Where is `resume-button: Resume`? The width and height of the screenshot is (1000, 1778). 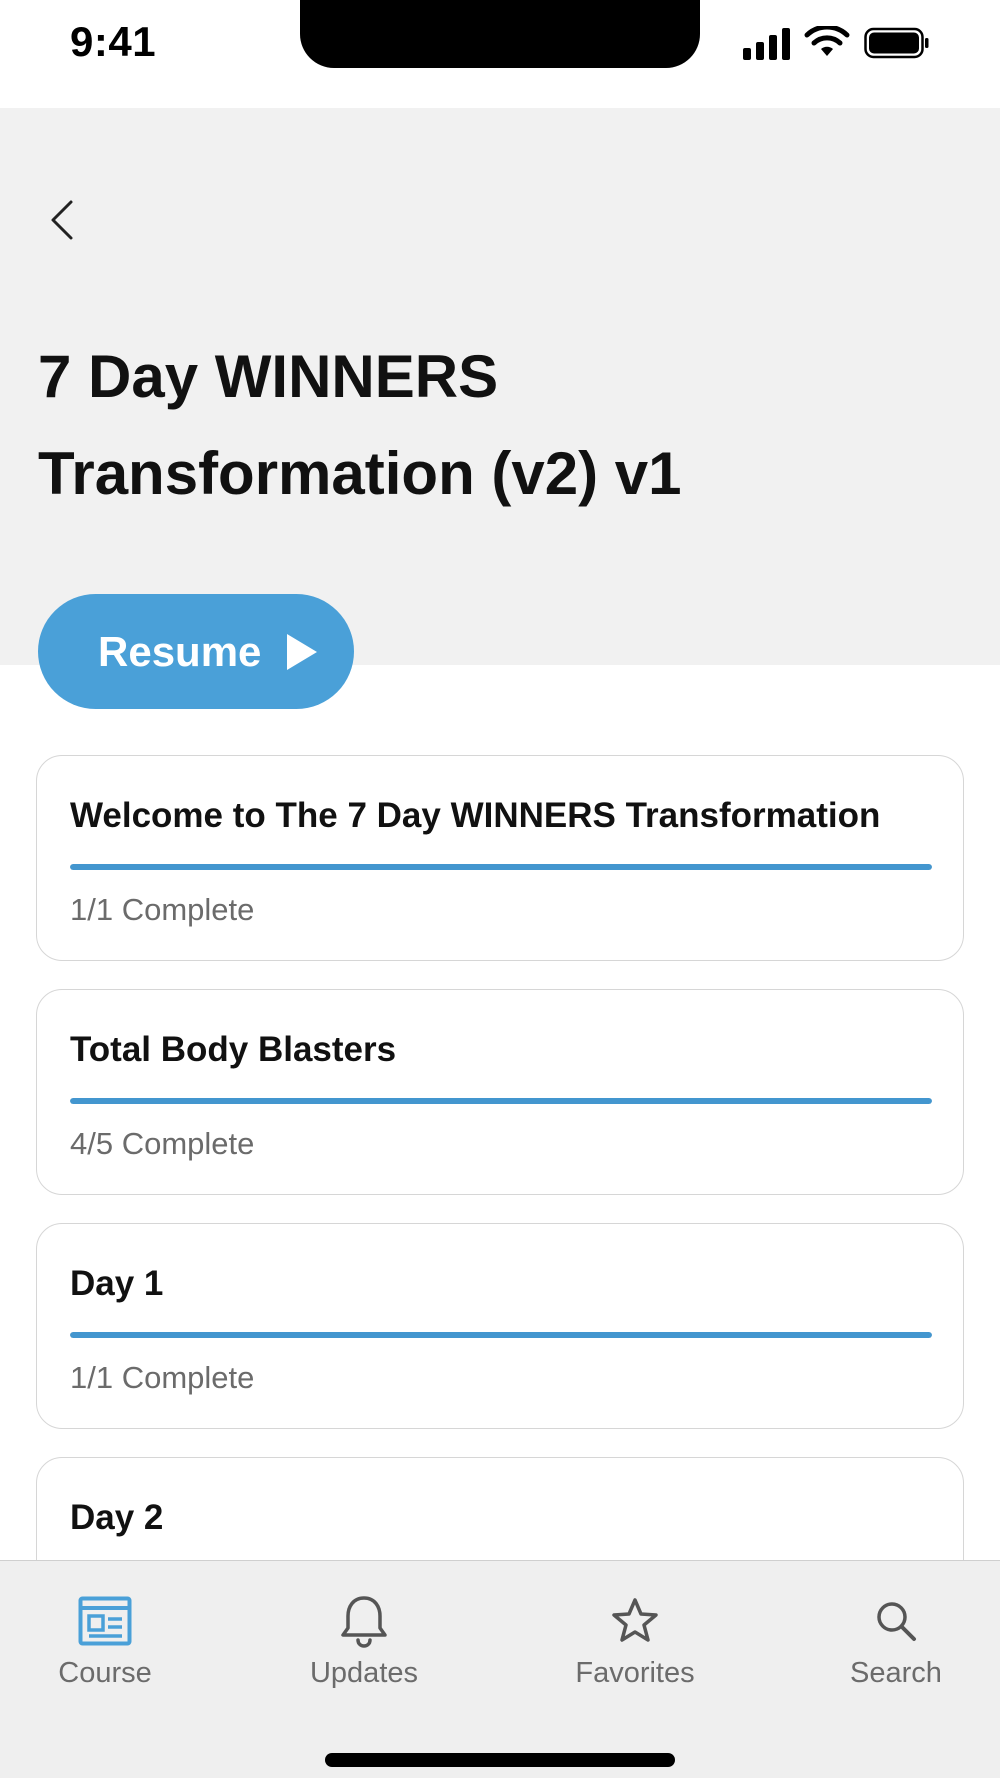
resume-button: Resume is located at coordinates (196, 651).